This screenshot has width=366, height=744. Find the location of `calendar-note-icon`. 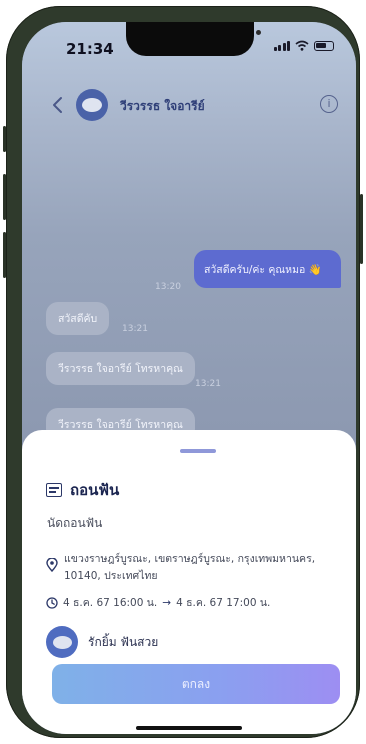

calendar-note-icon is located at coordinates (54, 490).